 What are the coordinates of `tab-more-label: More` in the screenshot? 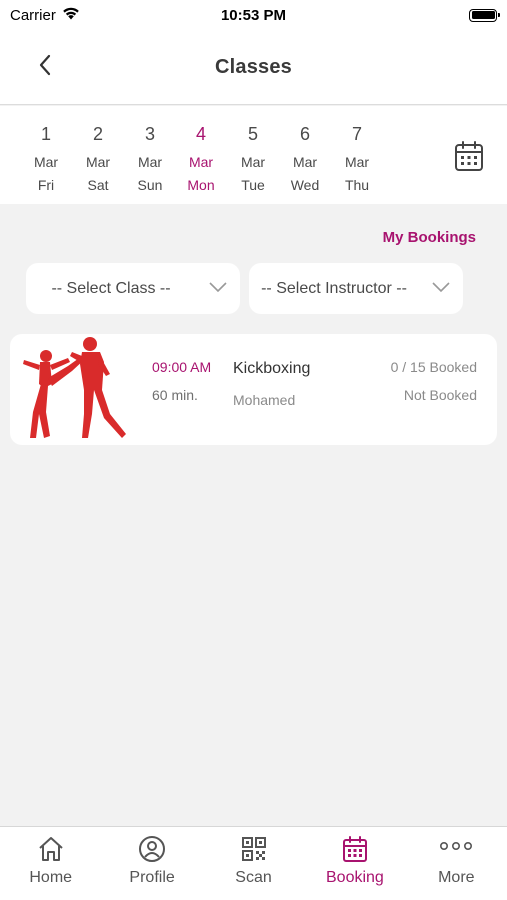 It's located at (456, 877).